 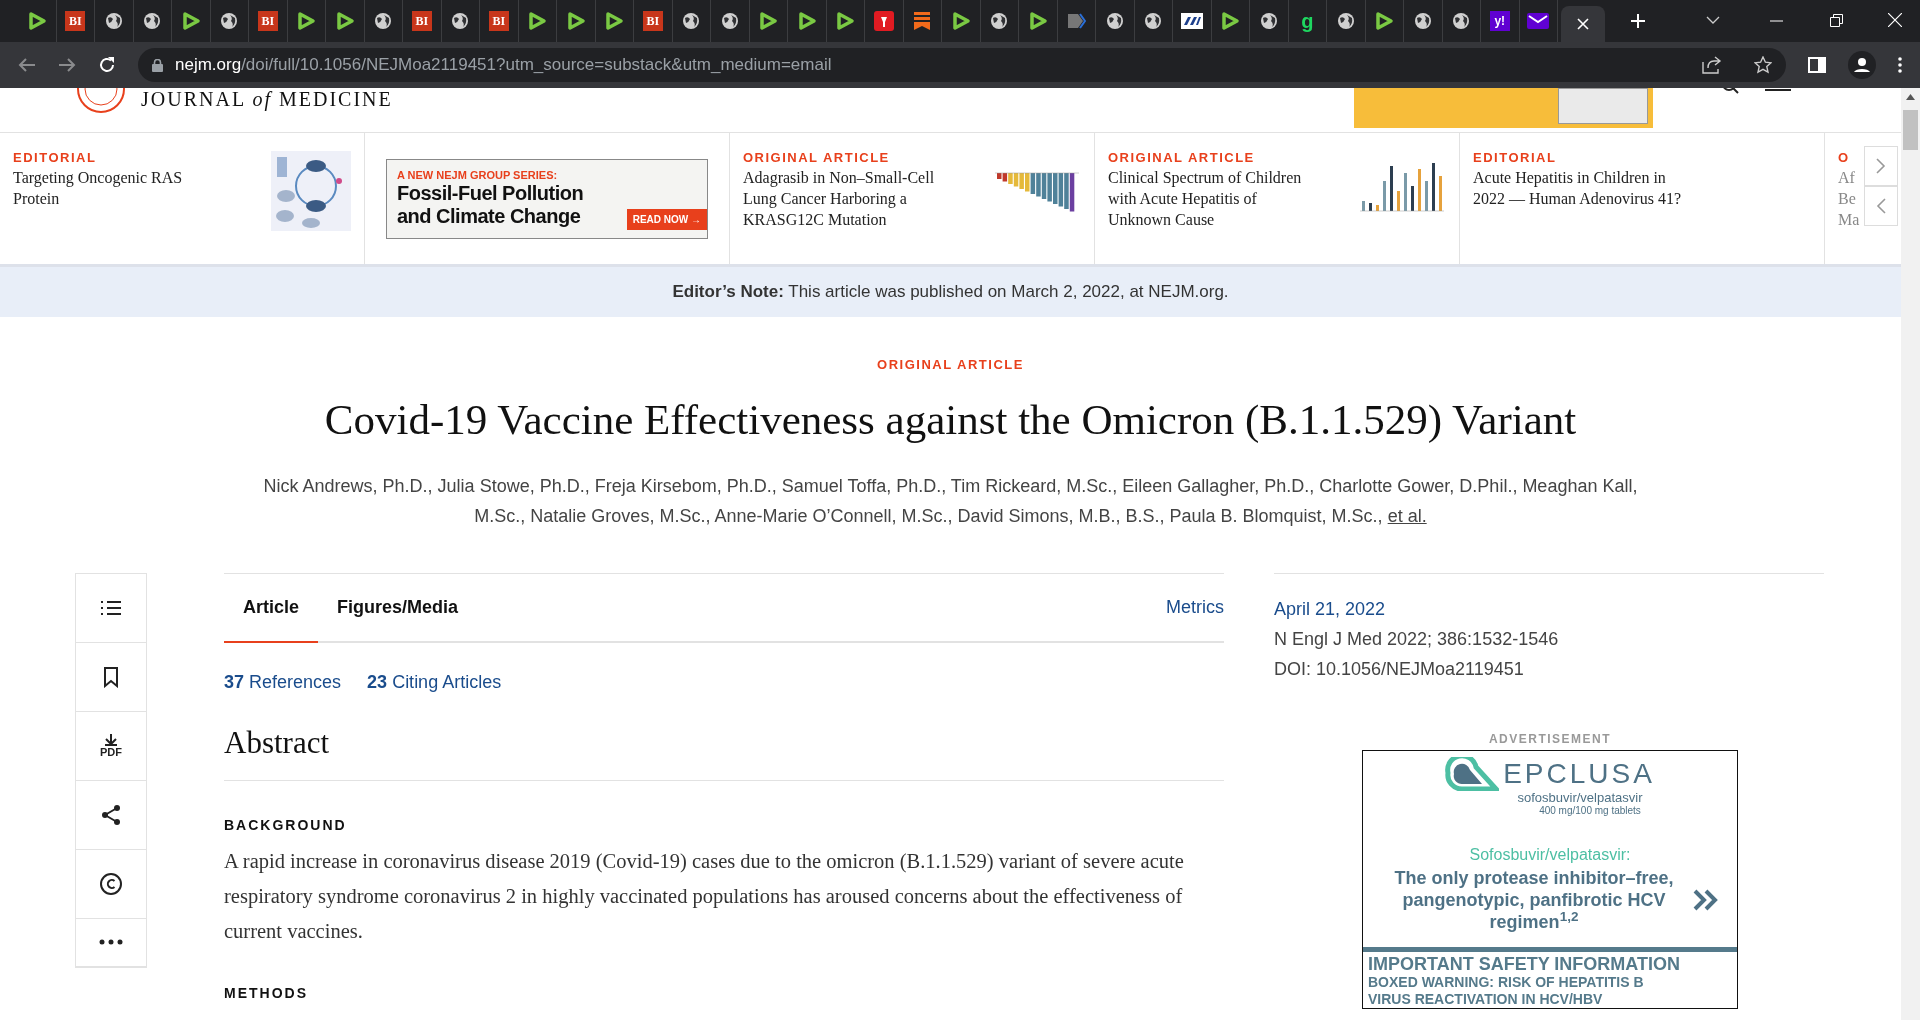 What do you see at coordinates (922, 21) in the screenshot?
I see `bookmark-icon` at bounding box center [922, 21].